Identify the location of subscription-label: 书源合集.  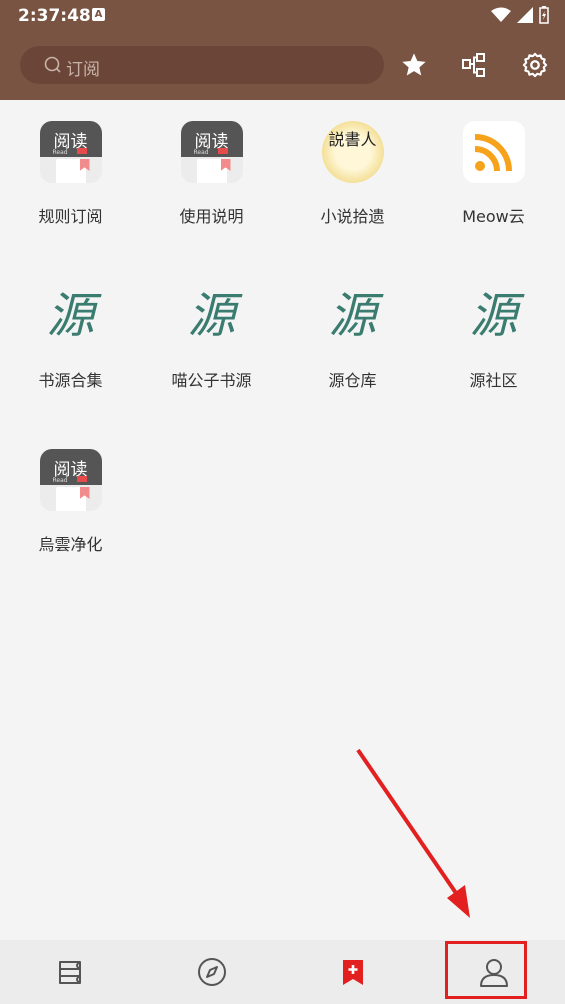
(70, 380).